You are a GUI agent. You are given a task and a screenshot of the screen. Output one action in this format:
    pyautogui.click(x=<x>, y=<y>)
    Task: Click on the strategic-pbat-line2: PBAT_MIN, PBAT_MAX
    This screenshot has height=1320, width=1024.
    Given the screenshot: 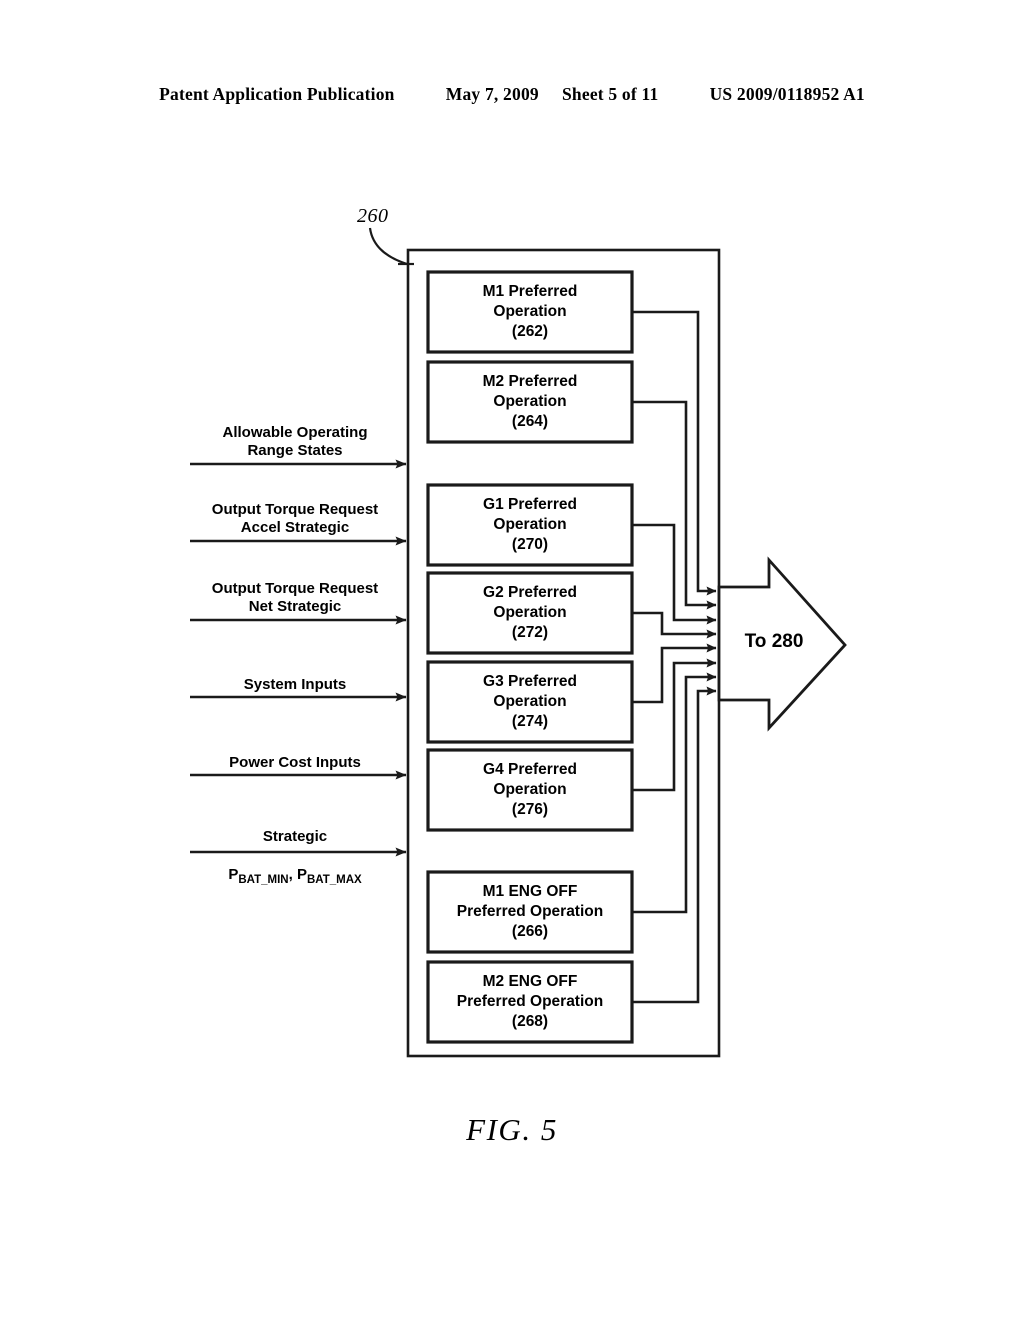 What is the action you would take?
    pyautogui.click(x=295, y=877)
    